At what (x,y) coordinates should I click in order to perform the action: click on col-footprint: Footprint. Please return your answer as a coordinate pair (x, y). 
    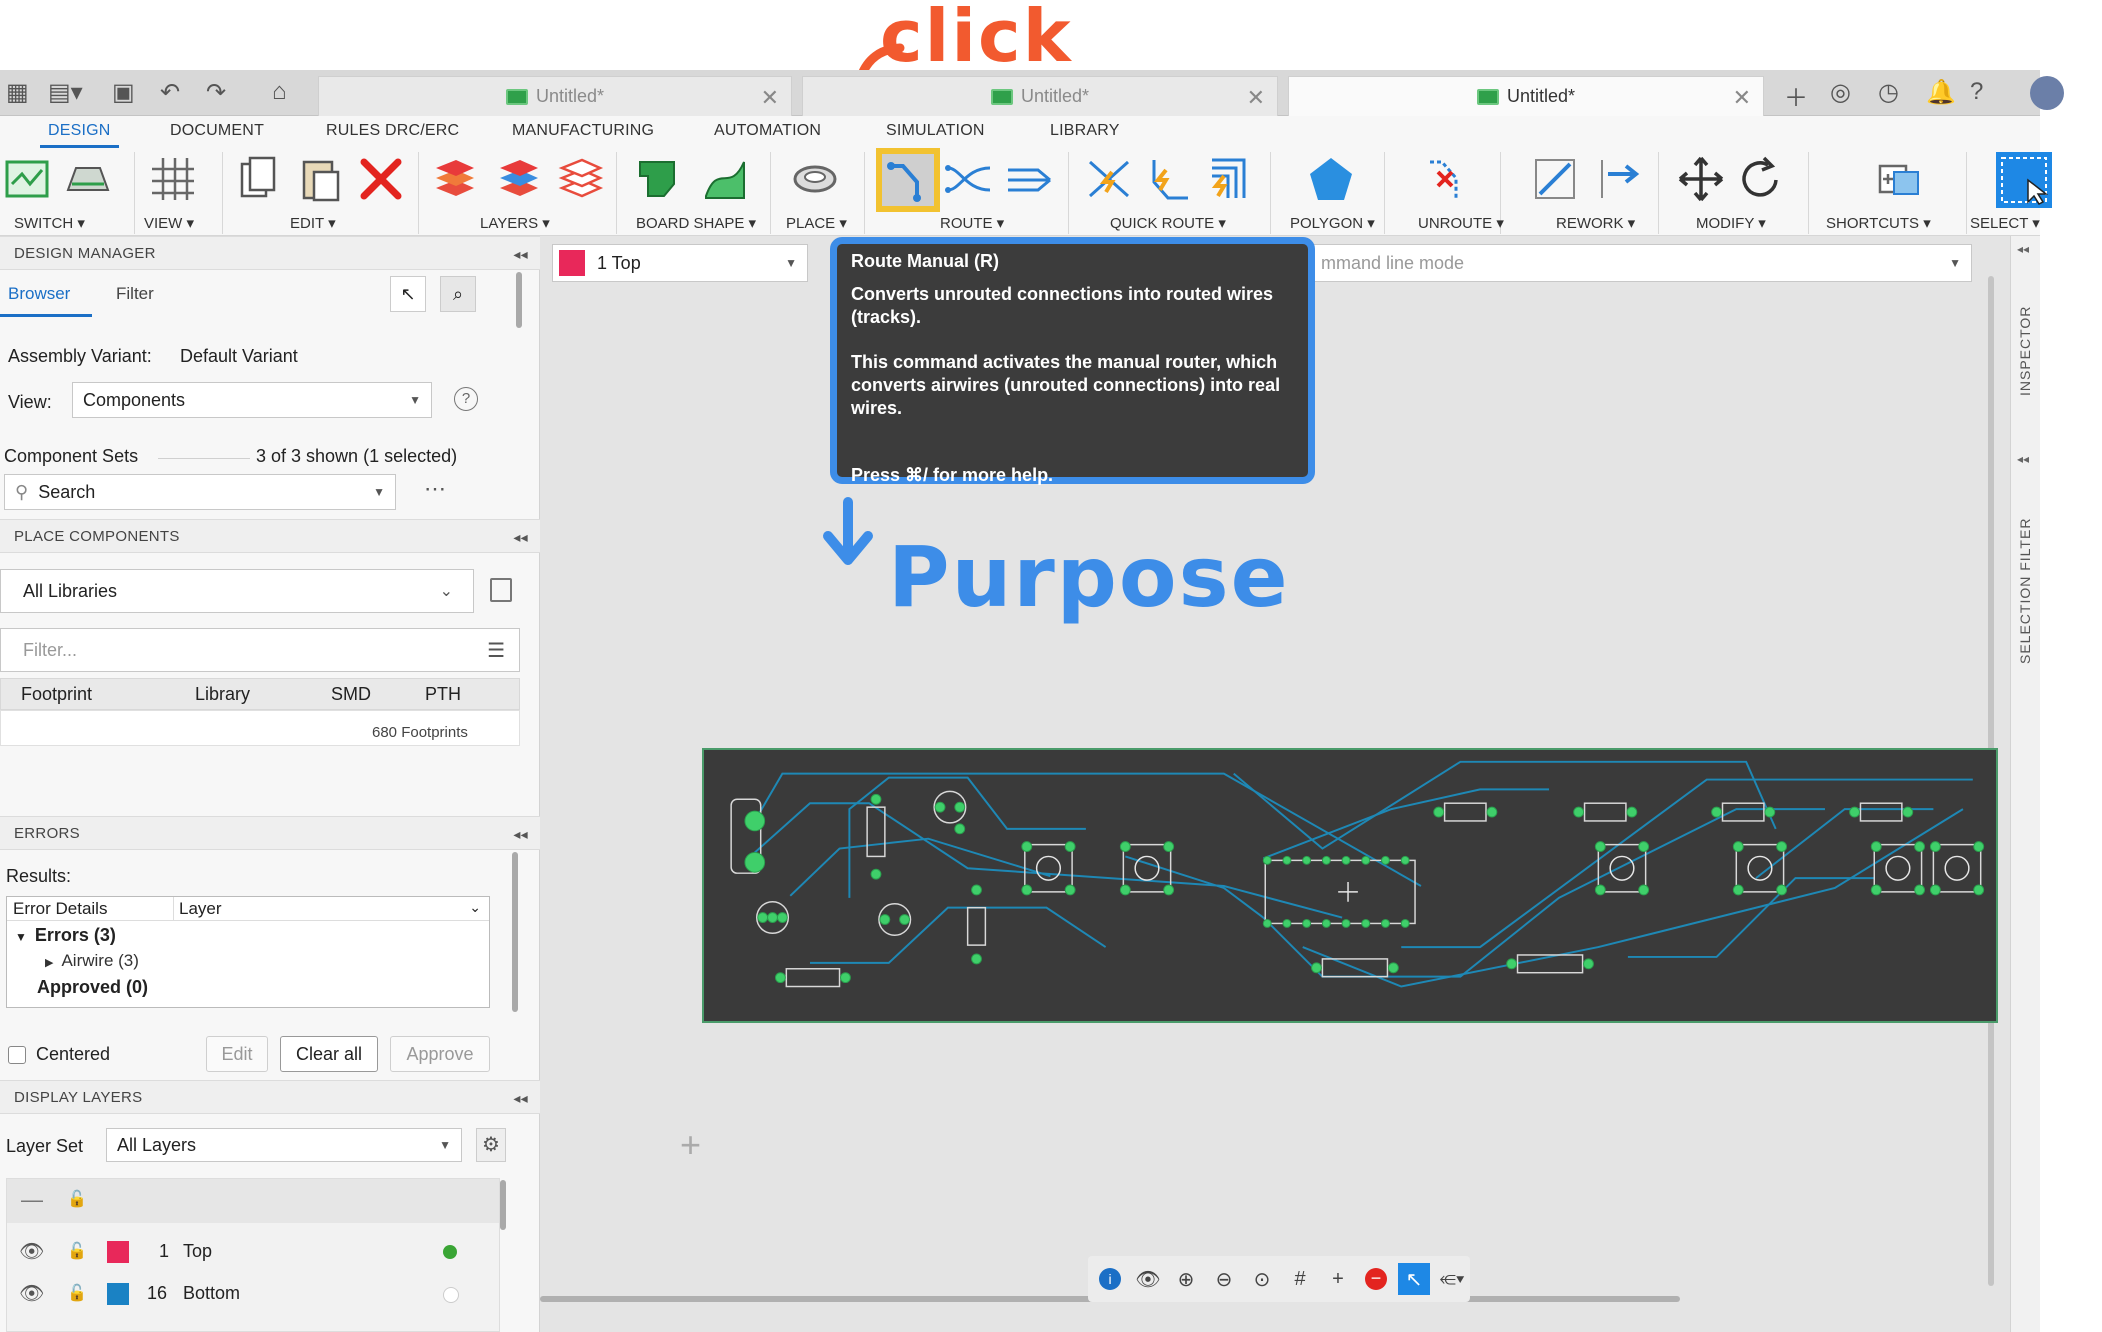
    Looking at the image, I should click on (56, 694).